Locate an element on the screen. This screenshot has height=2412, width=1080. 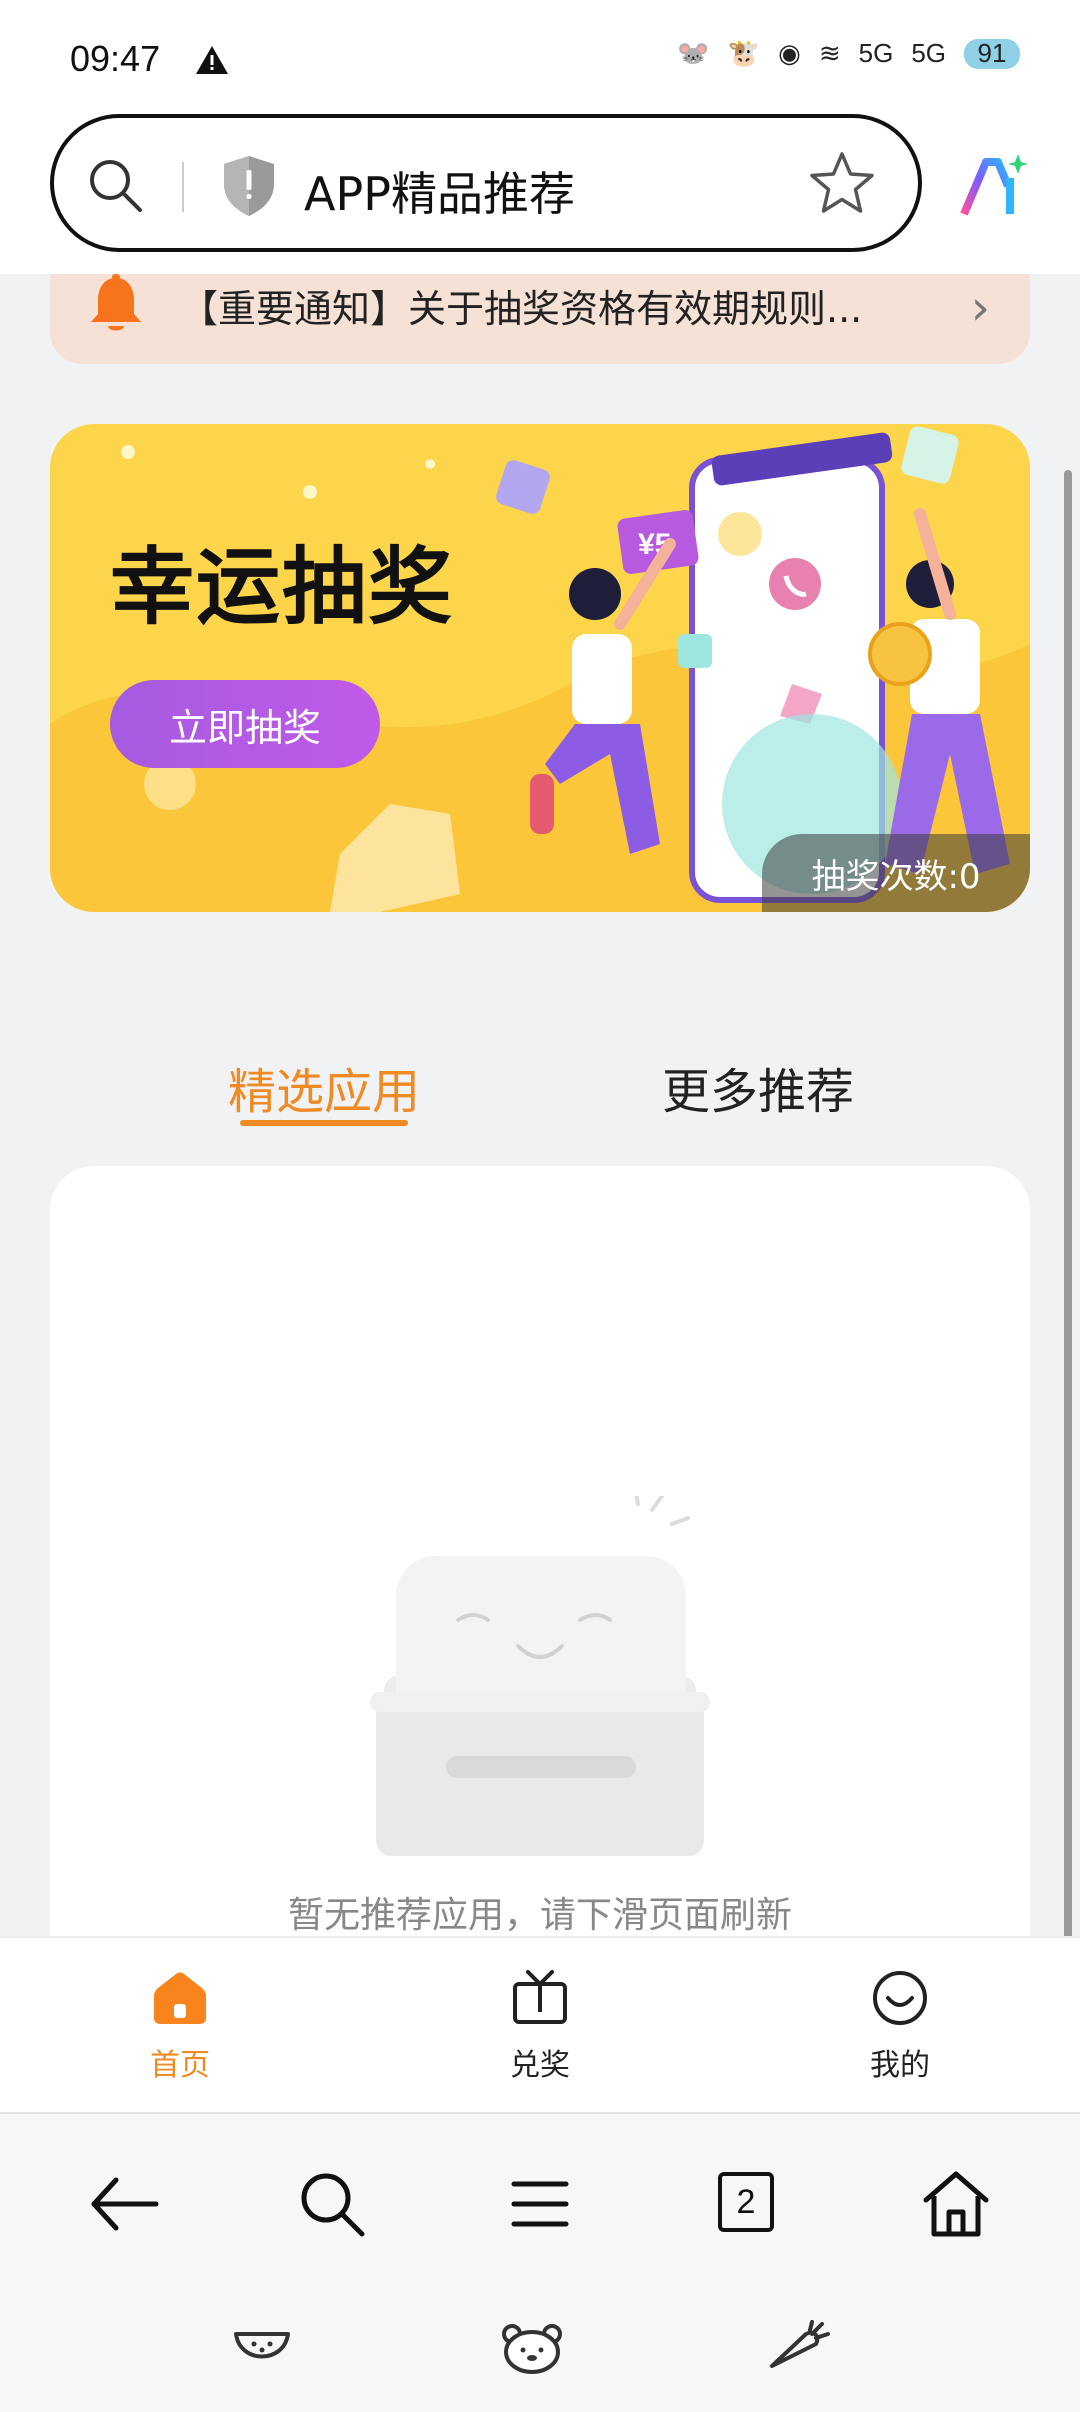
signal-label-1: 5G is located at coordinates (876, 53).